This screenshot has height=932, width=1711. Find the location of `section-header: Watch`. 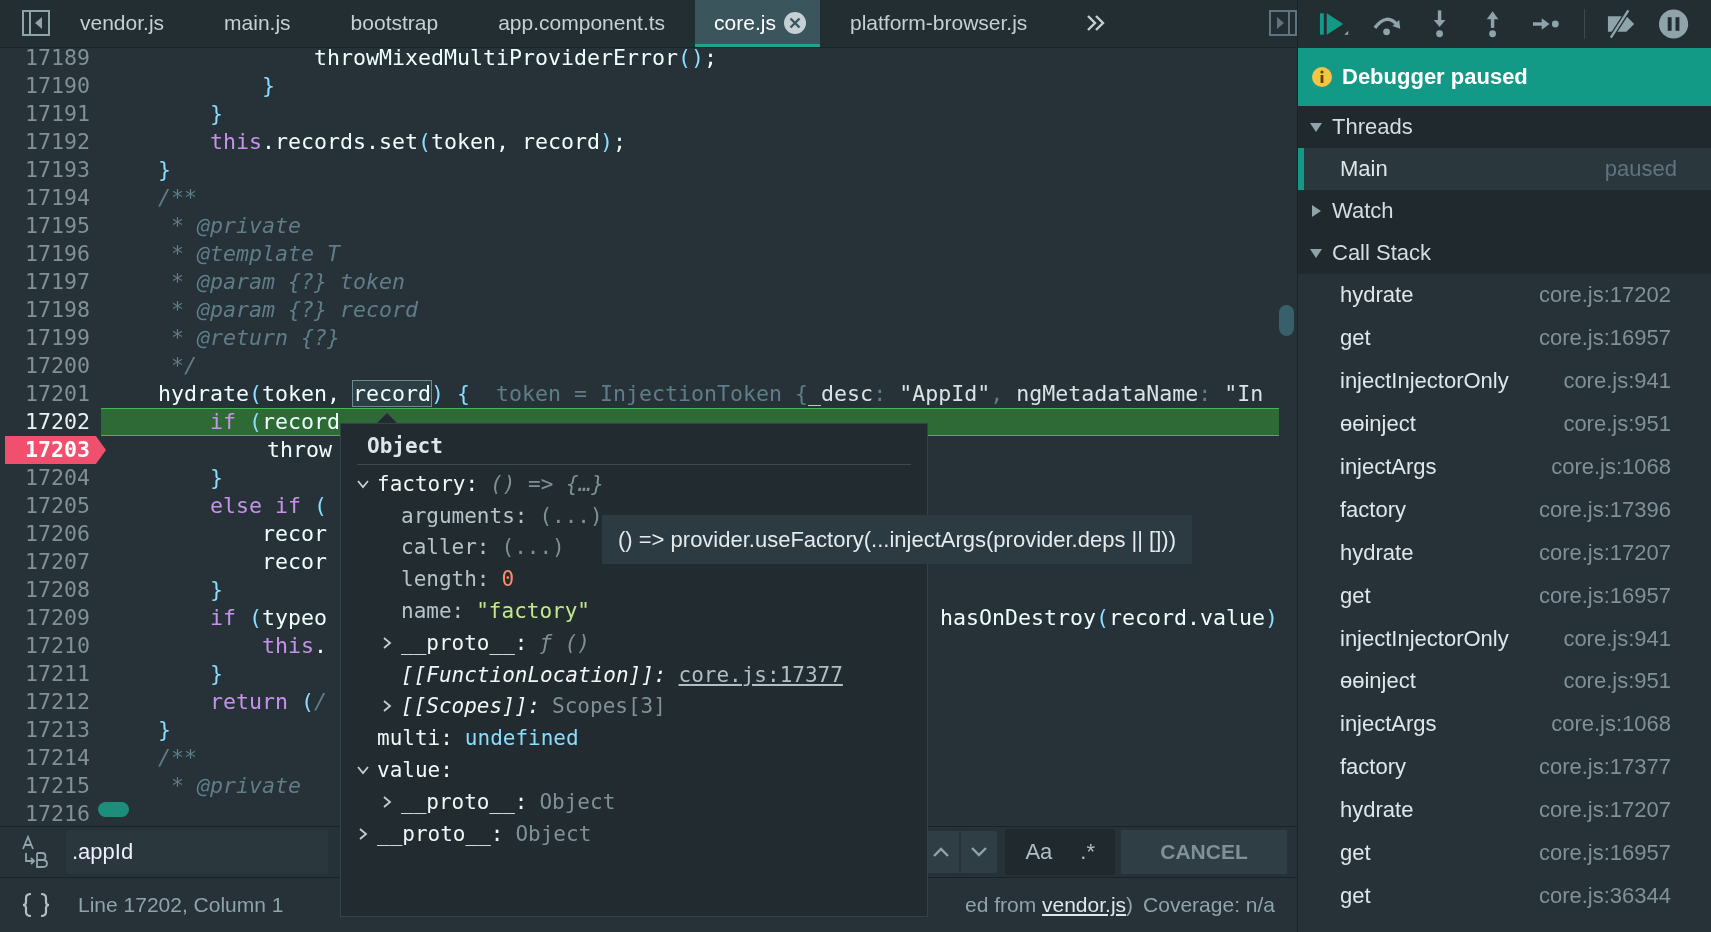

section-header: Watch is located at coordinates (1504, 211).